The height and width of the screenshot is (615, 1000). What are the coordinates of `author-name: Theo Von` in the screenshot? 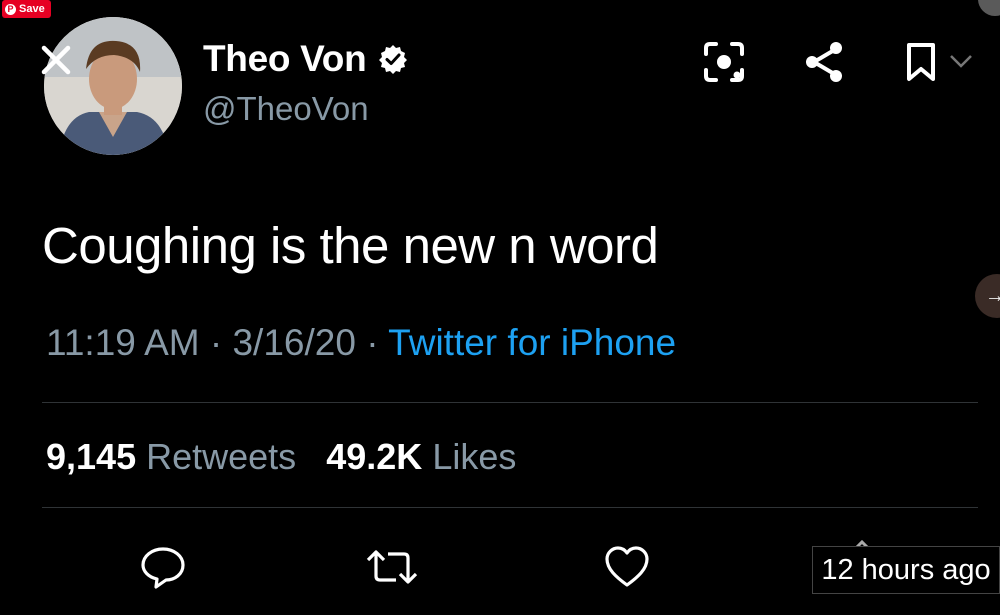 It's located at (285, 59).